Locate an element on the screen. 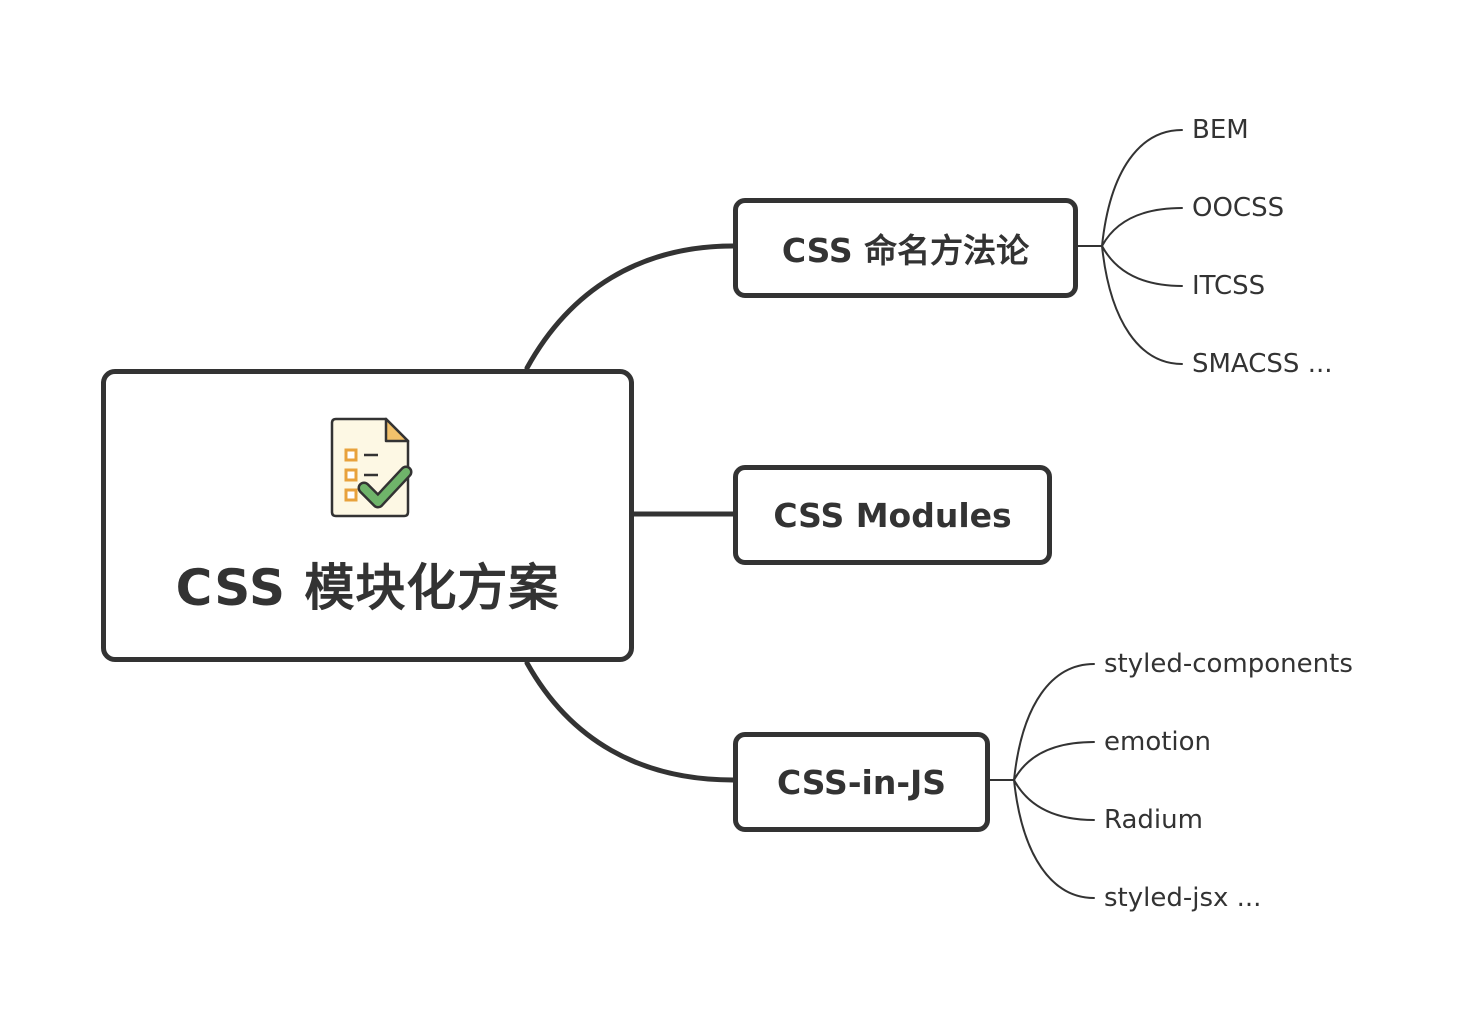 This screenshot has width=1484, height=1028. central-topic-title: CSS 模块化方案 is located at coordinates (367, 587).